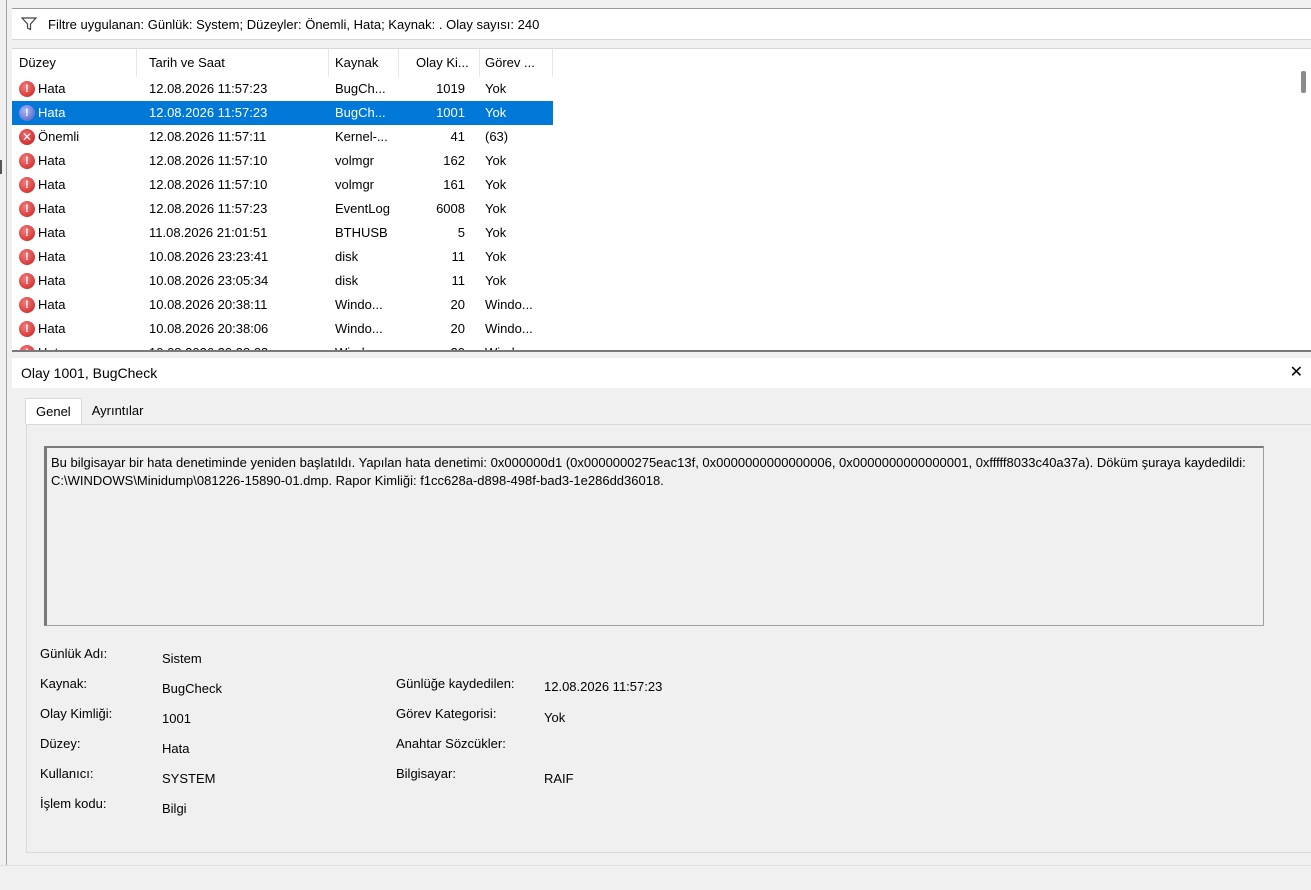 The height and width of the screenshot is (890, 1311). What do you see at coordinates (661, 373) in the screenshot?
I see `event-detail-header: Olay 1001, BugCheck ✕` at bounding box center [661, 373].